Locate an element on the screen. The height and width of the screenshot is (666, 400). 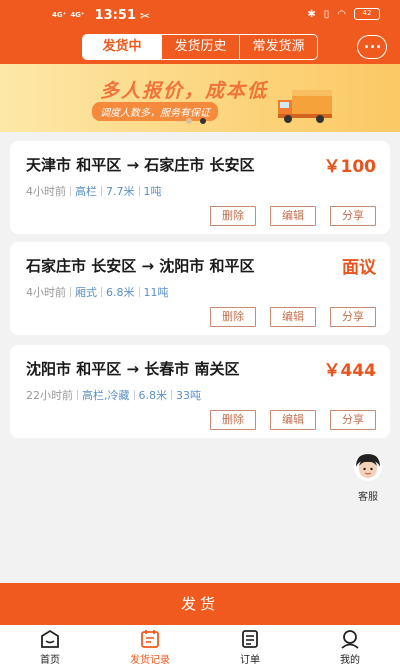
bluetooth-icon: ✱ is located at coordinates (311, 14).